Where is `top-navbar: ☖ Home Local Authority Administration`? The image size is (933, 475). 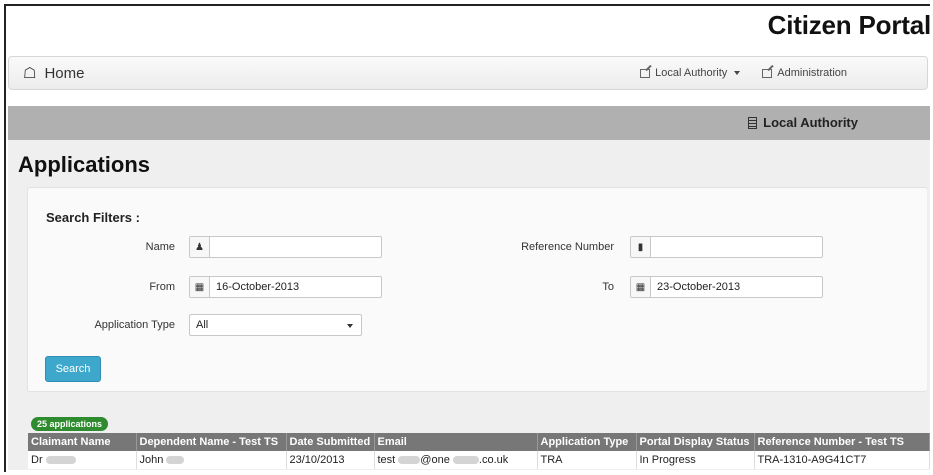 top-navbar: ☖ Home Local Authority Administration is located at coordinates (468, 73).